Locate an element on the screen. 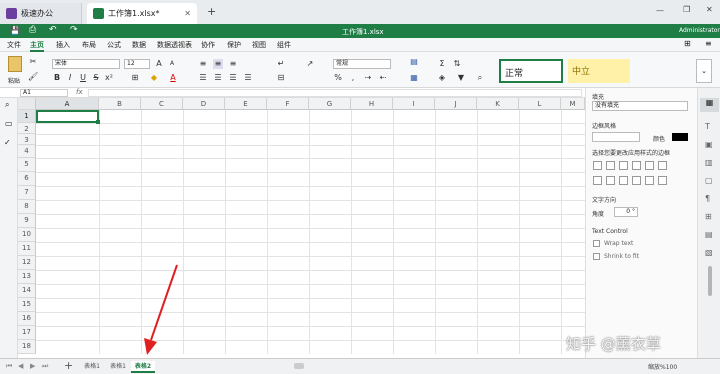  menu-home: 主页 is located at coordinates (37, 46).